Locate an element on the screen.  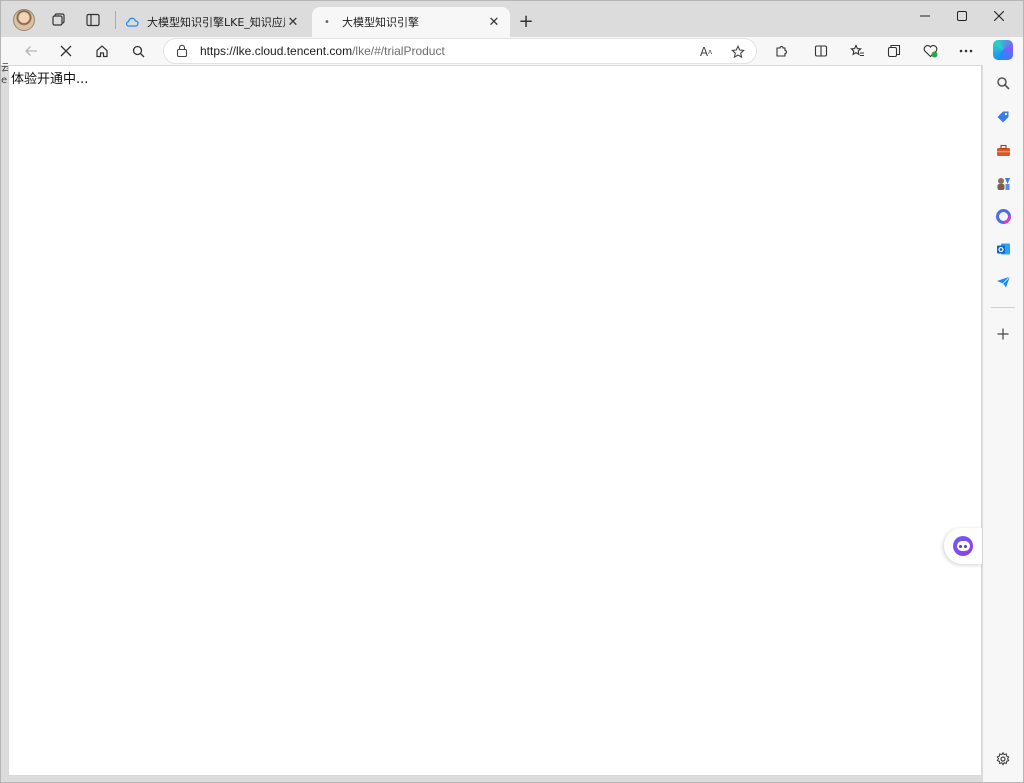
settings-icon is located at coordinates (1003, 759).